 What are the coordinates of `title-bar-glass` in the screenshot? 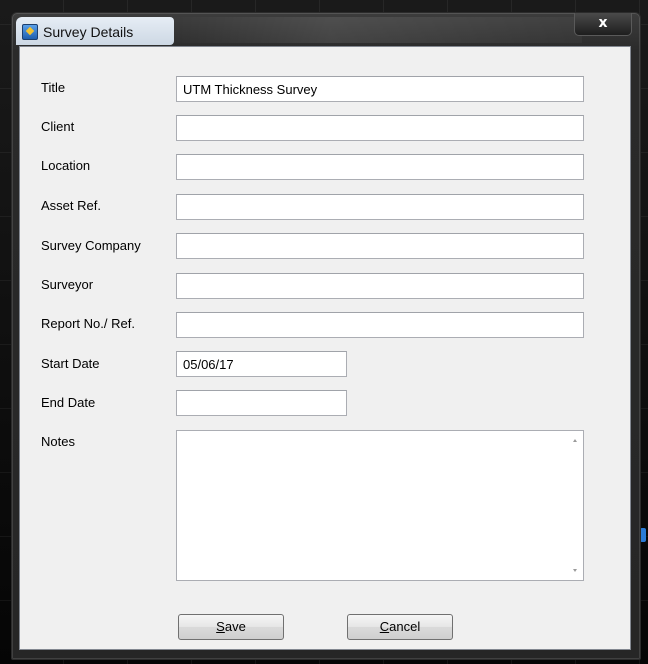 It's located at (372, 30).